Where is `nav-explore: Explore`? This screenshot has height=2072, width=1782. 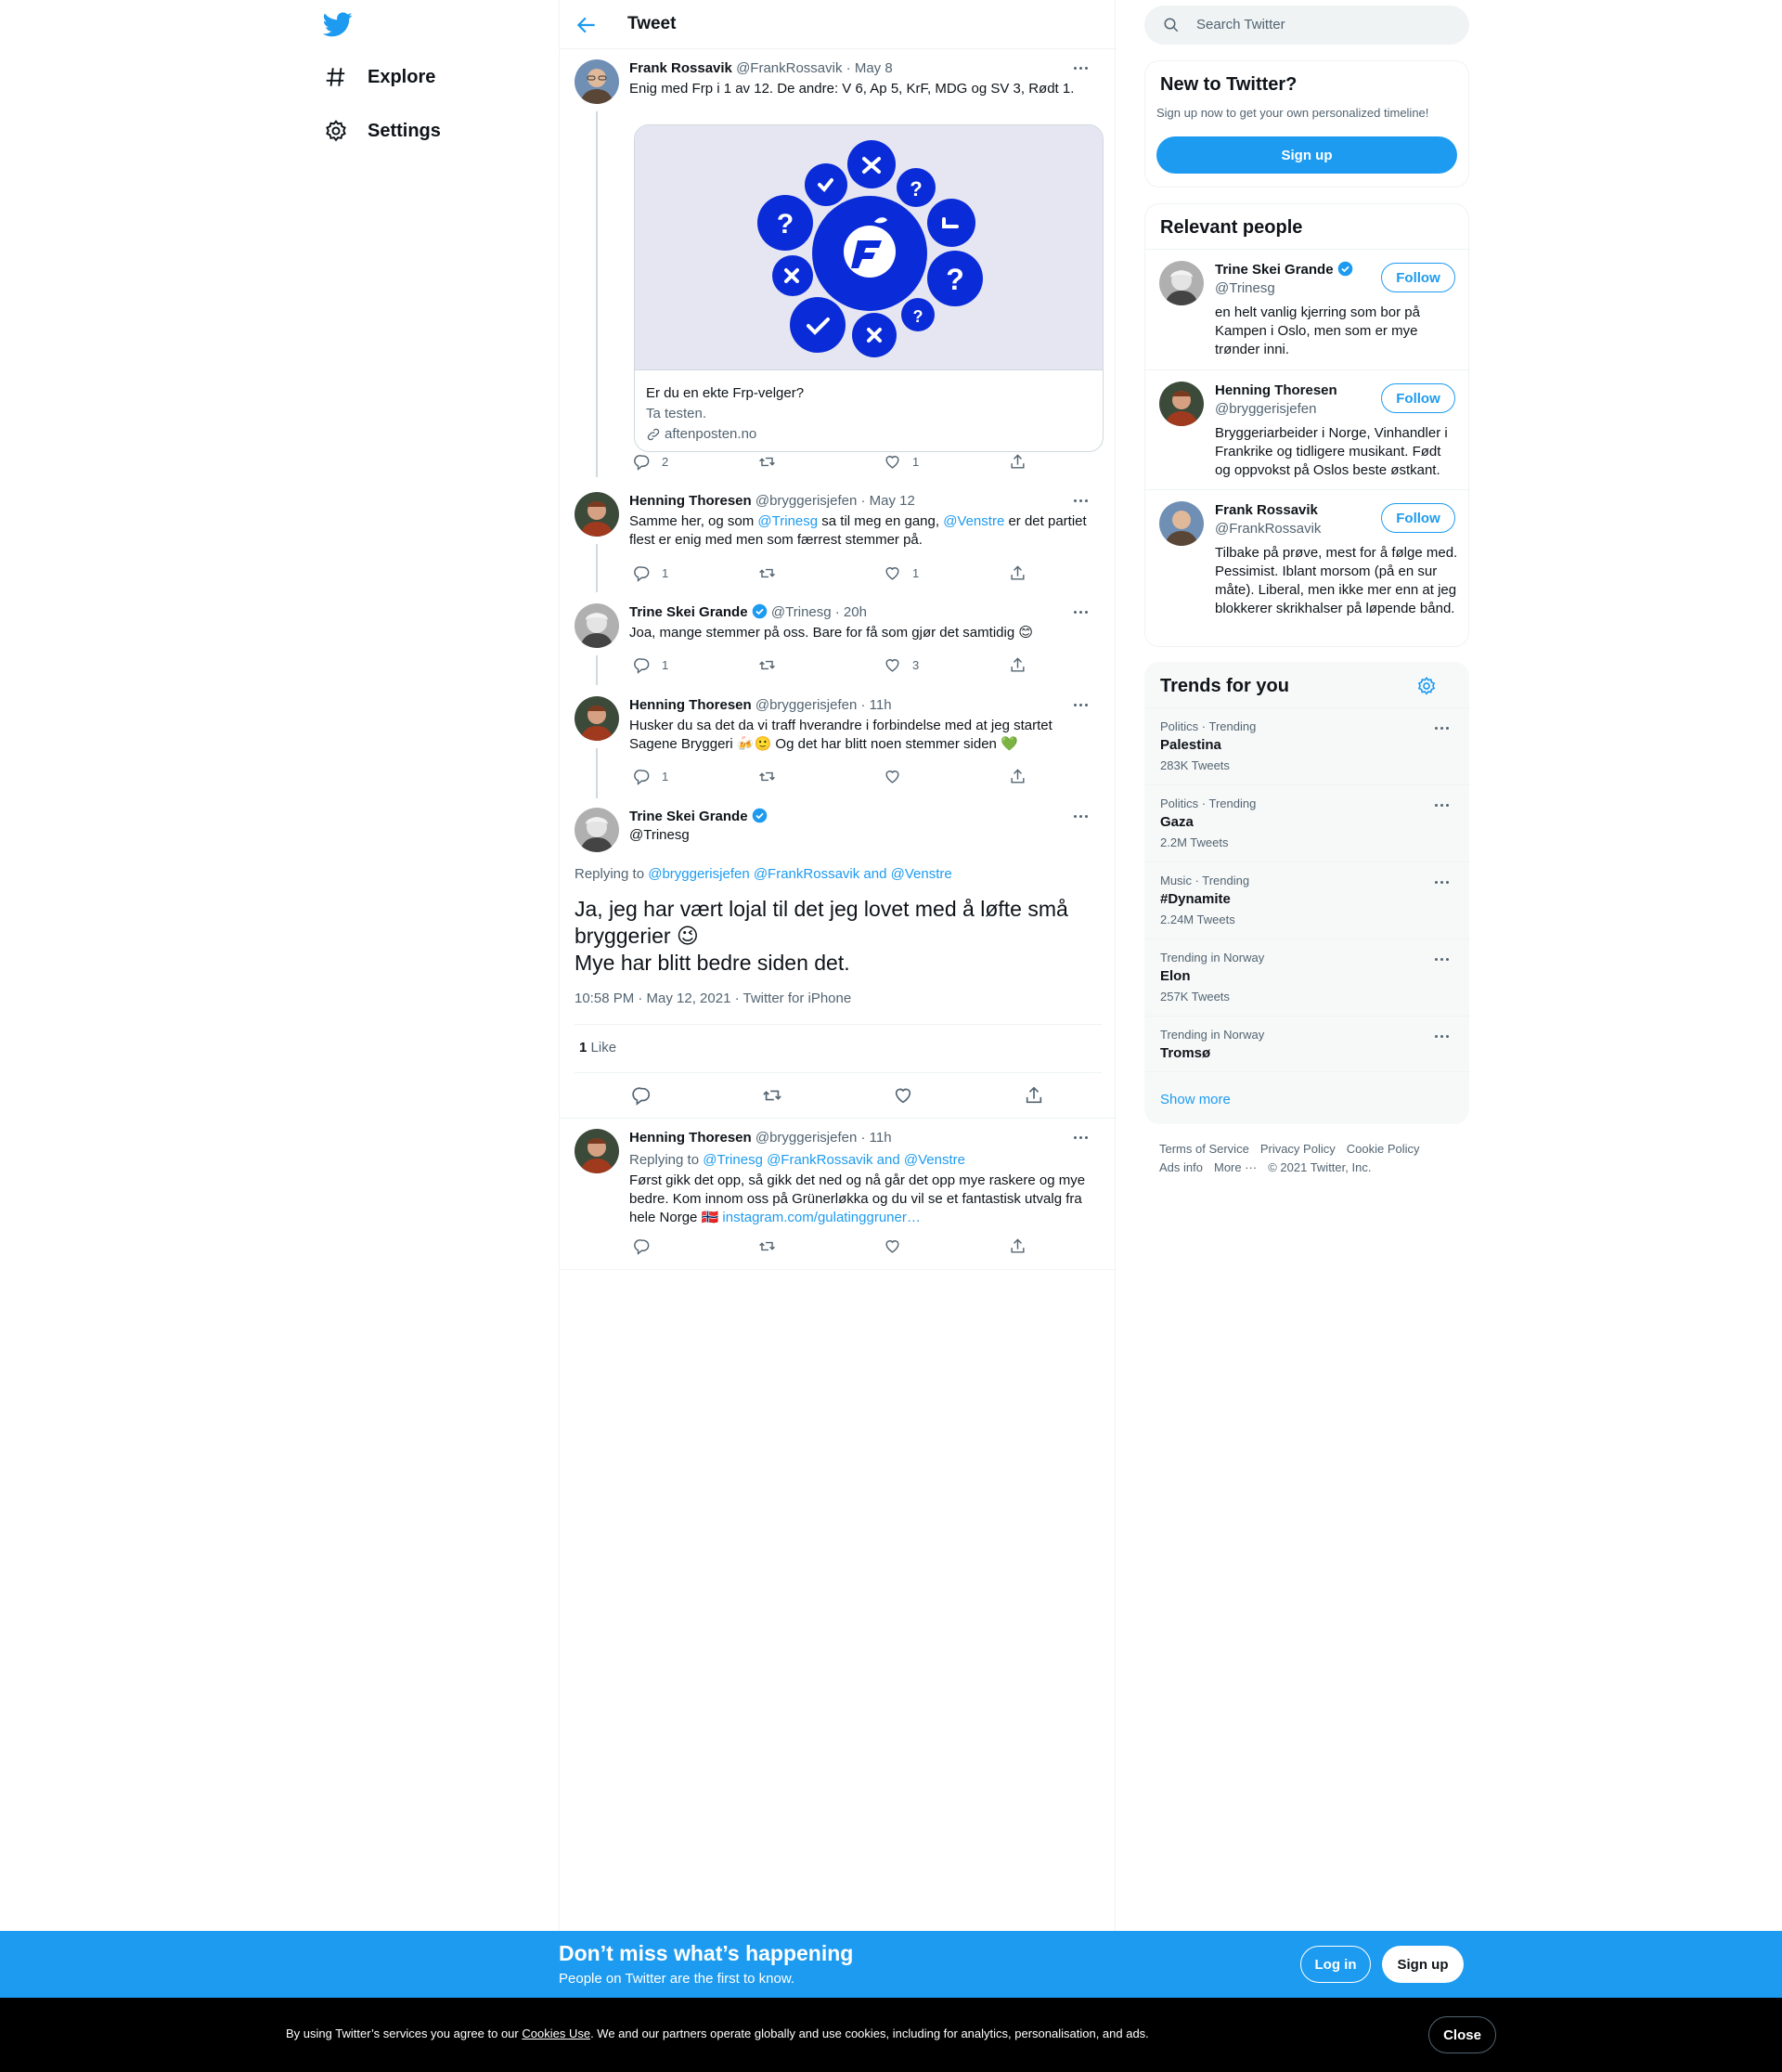 nav-explore: Explore is located at coordinates (379, 77).